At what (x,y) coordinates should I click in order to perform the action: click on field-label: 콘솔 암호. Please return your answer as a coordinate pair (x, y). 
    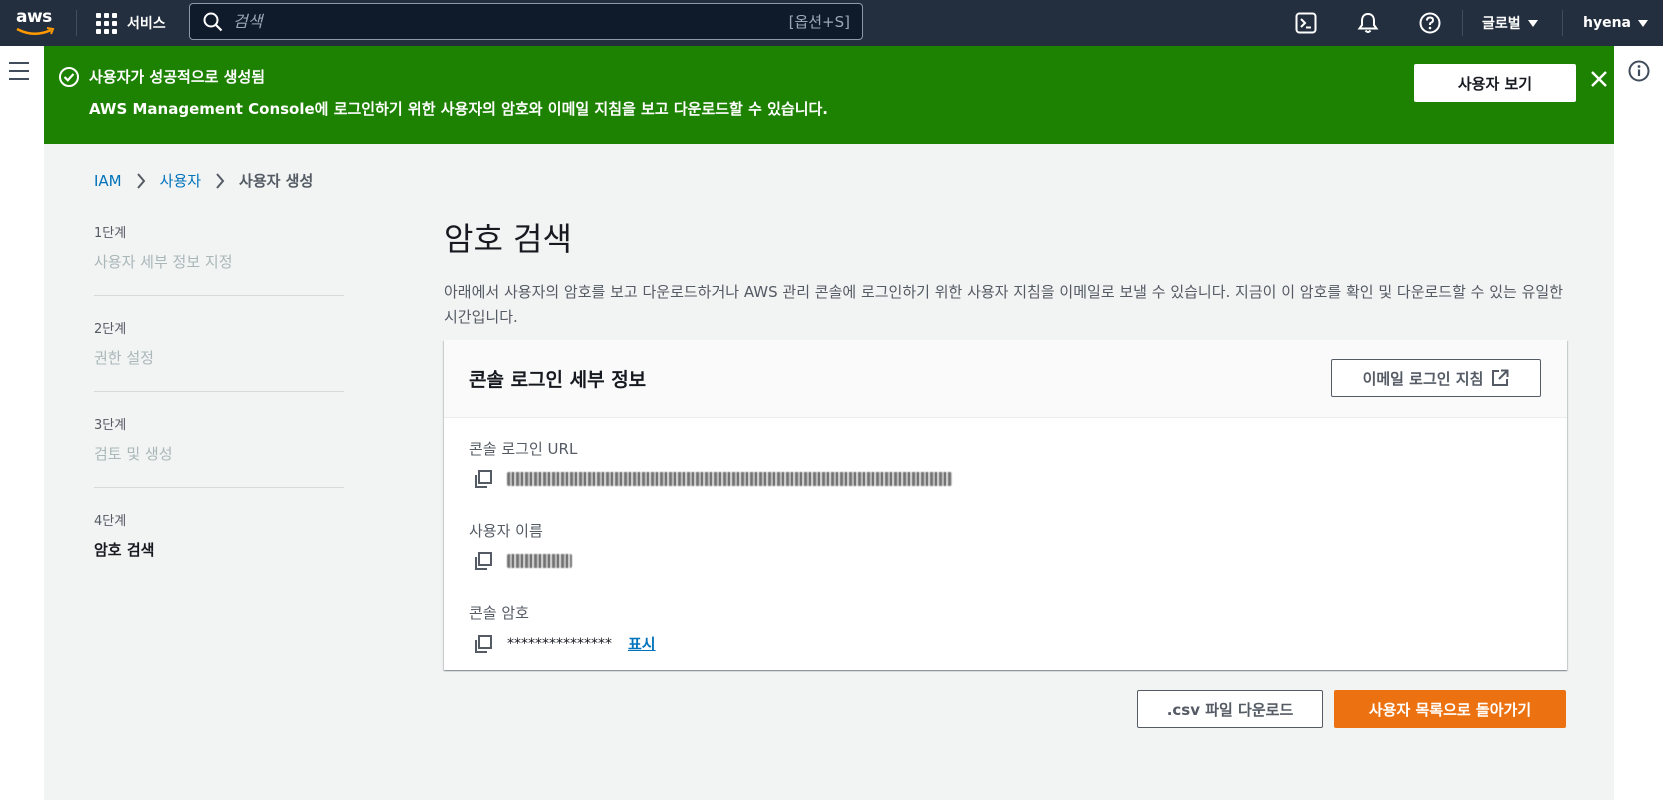
    Looking at the image, I should click on (499, 613).